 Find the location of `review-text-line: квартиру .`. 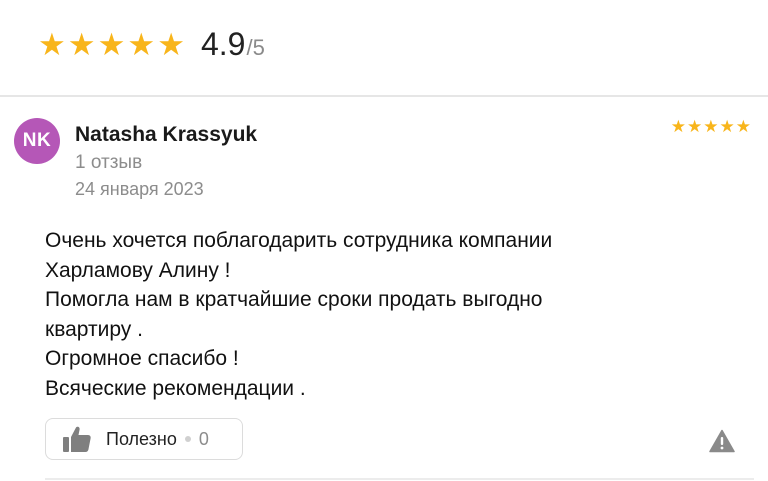

review-text-line: квартиру . is located at coordinates (94, 329).